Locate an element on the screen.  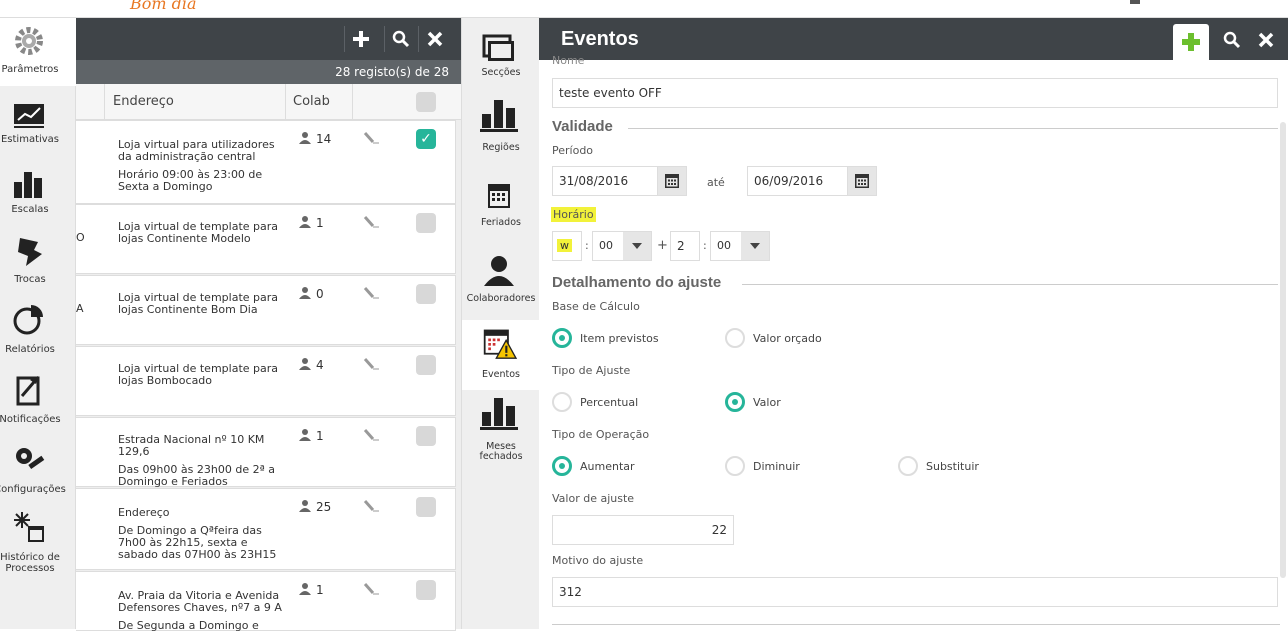
hour-start-field: w is located at coordinates (567, 246).